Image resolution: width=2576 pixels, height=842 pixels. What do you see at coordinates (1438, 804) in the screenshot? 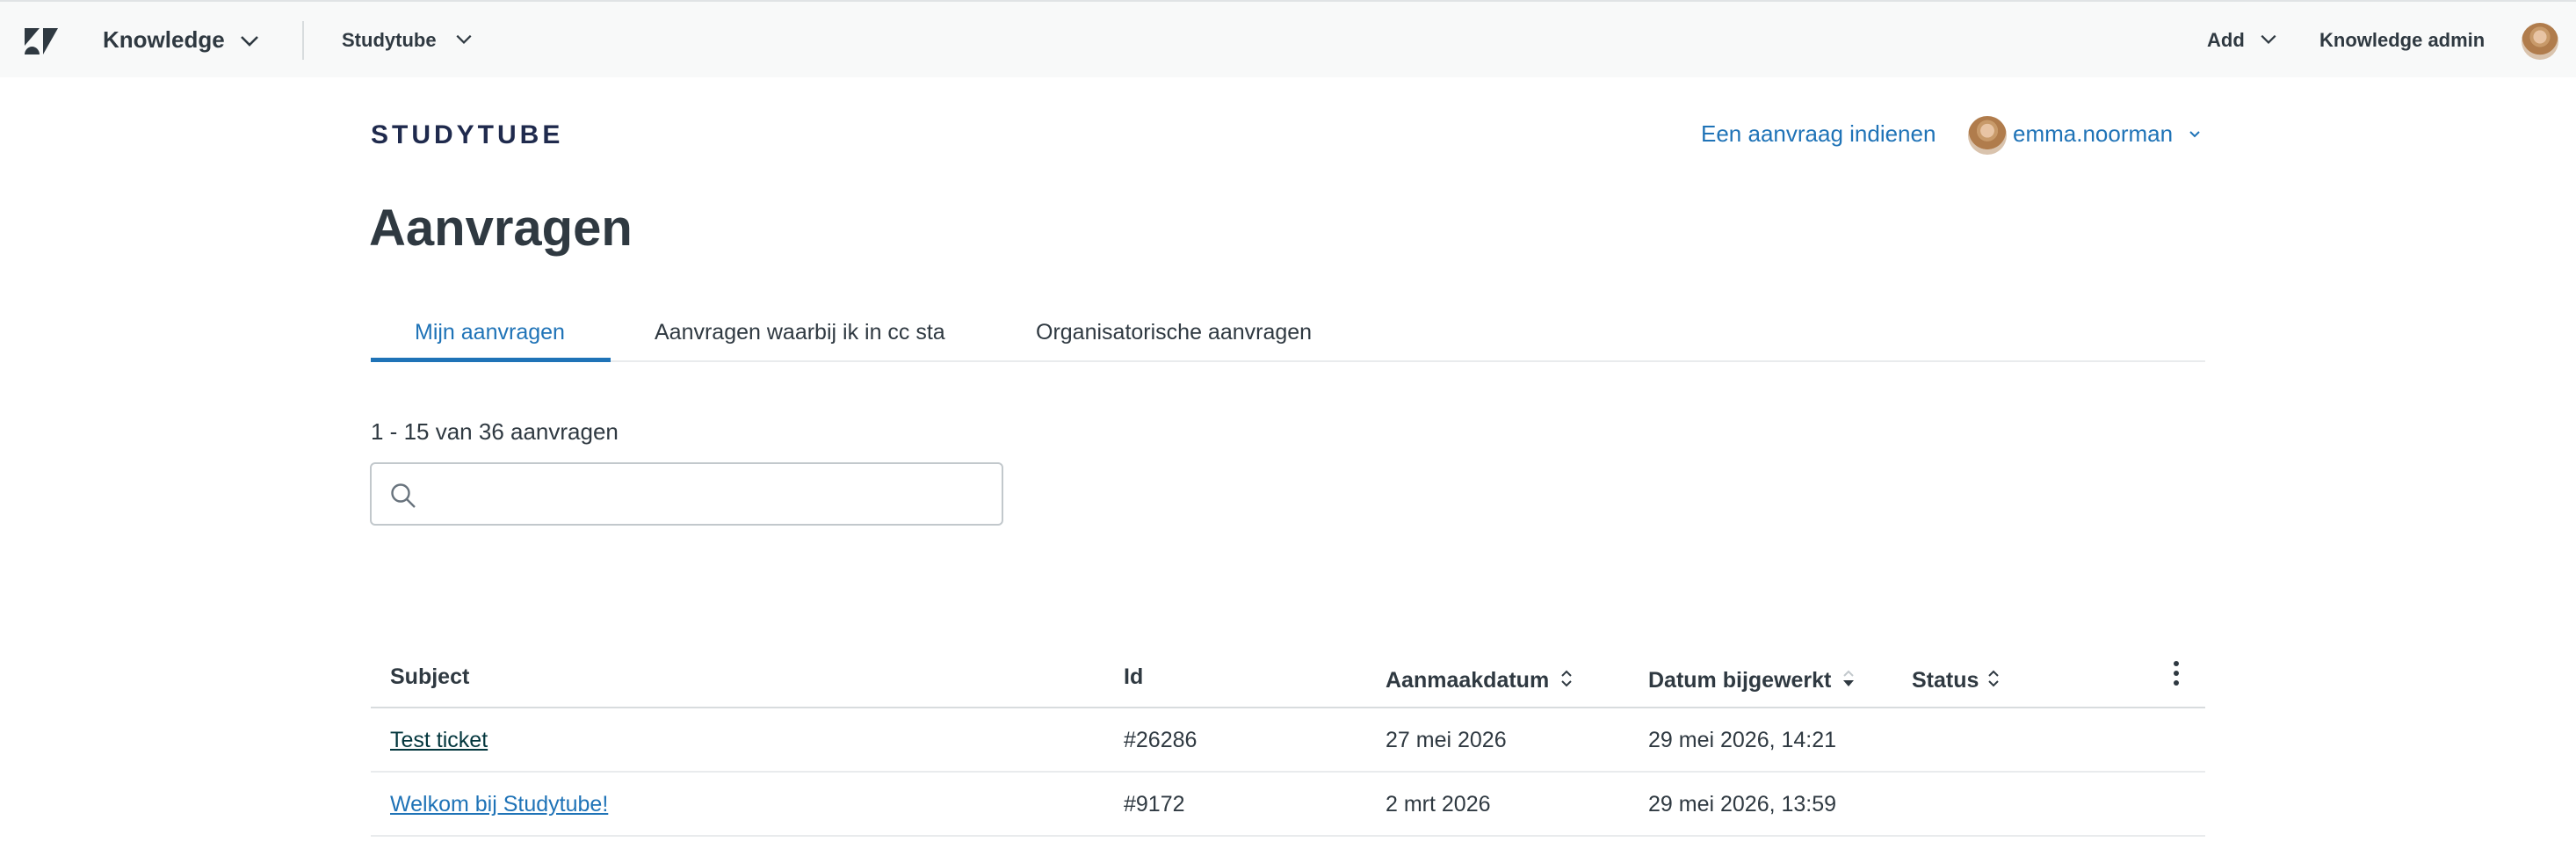
I see `request-created-date: 2 mrt 2026` at bounding box center [1438, 804].